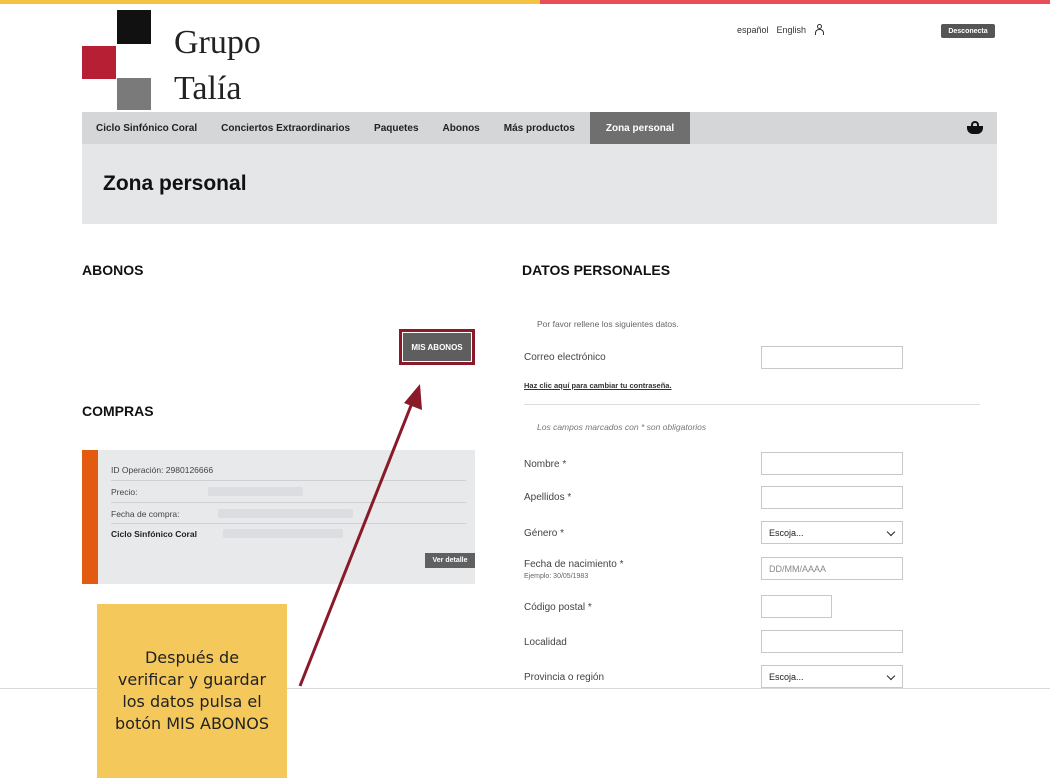 This screenshot has width=1050, height=778. I want to click on nav-item-zona-personal: Zona personal, so click(640, 128).